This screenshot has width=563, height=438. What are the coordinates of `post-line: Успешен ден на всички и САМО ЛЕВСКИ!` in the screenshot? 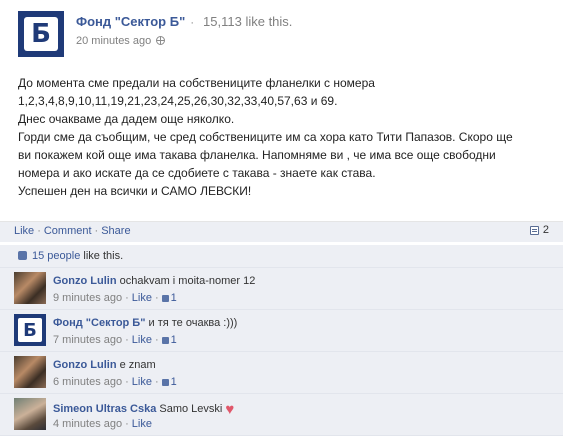 It's located at (135, 191).